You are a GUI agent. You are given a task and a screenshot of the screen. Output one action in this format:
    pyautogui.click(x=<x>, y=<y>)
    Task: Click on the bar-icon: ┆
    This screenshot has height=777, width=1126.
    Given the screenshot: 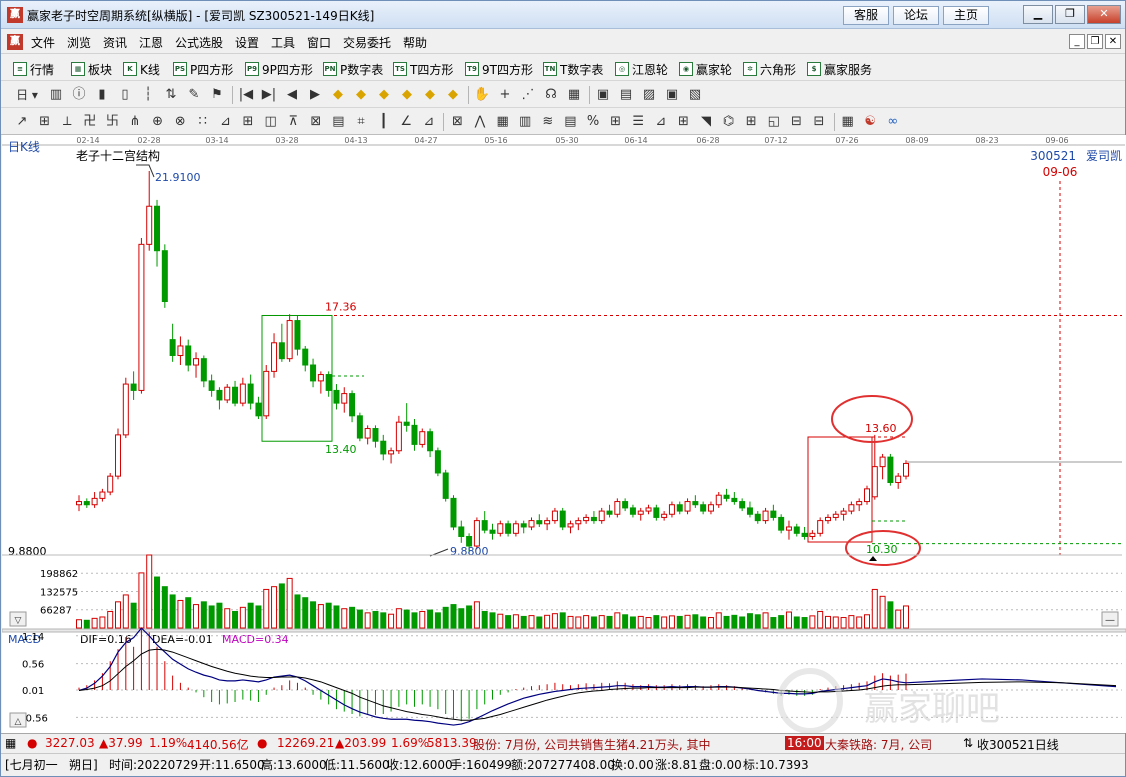 What is the action you would take?
    pyautogui.click(x=148, y=95)
    